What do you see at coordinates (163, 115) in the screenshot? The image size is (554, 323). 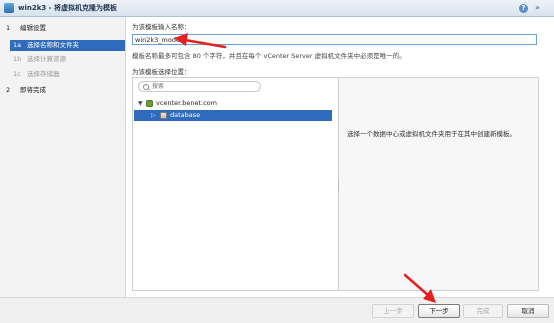 I see `datacenter-icon` at bounding box center [163, 115].